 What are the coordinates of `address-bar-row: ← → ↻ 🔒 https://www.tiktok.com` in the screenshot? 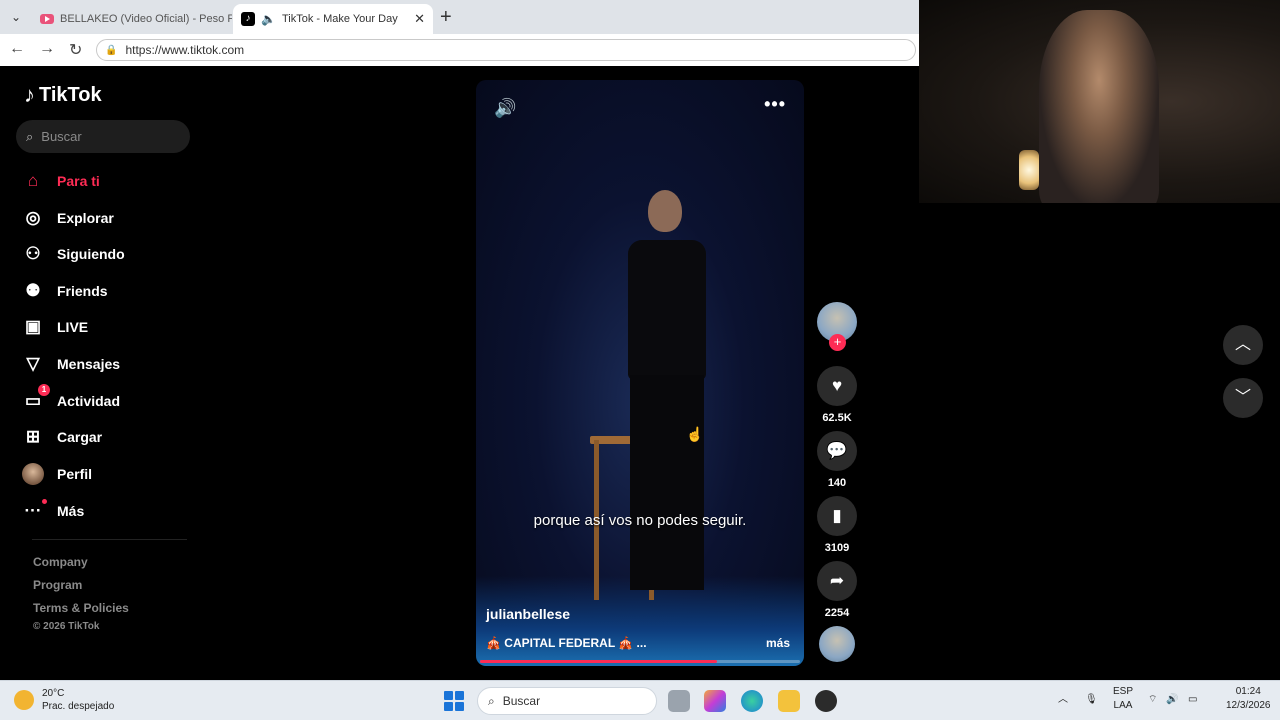 It's located at (460, 50).